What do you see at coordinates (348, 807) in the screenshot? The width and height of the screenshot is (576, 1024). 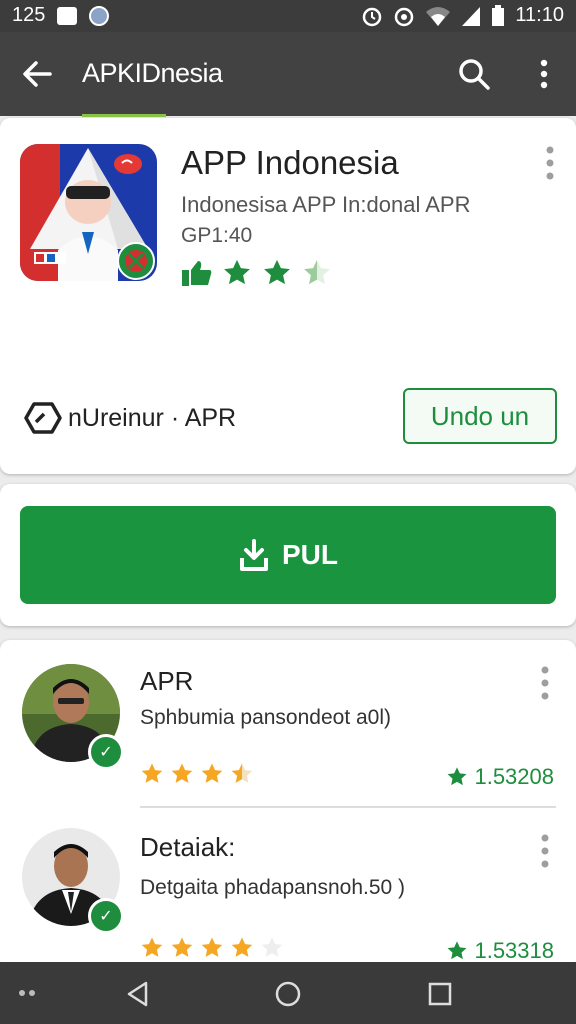 I see `divider` at bounding box center [348, 807].